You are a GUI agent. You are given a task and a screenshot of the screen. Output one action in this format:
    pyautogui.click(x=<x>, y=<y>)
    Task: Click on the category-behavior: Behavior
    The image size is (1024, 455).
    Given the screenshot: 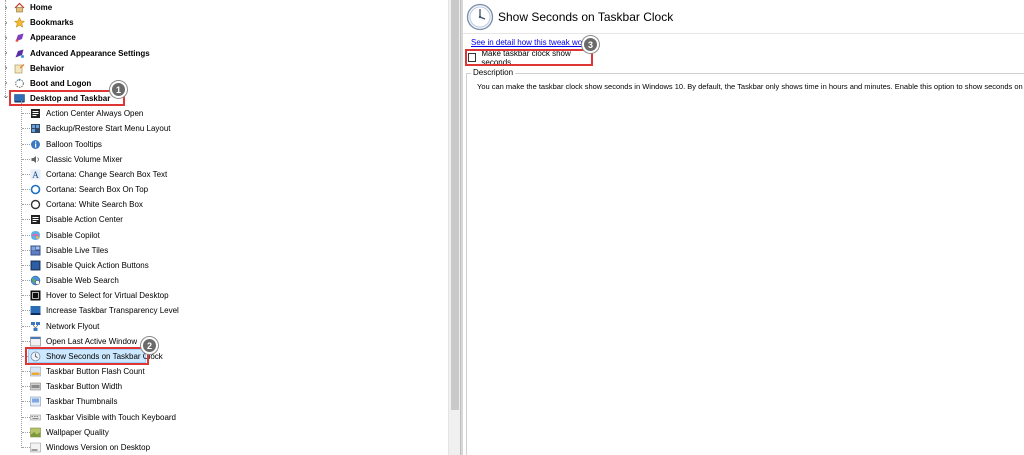 What is the action you would take?
    pyautogui.click(x=39, y=68)
    